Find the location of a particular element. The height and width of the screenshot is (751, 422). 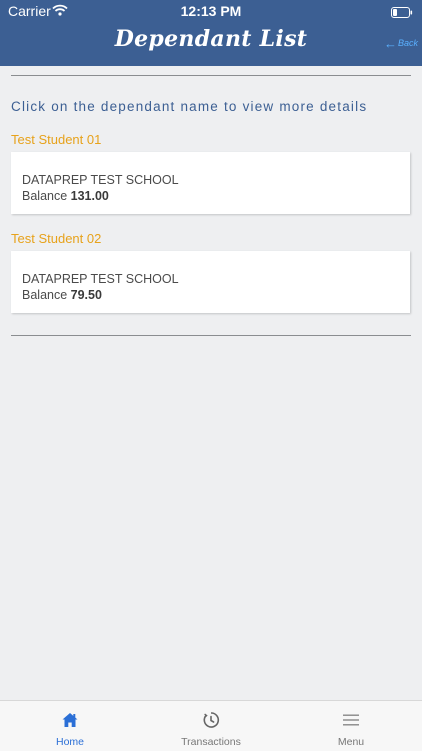

dependant-name-2: Test Student 02 is located at coordinates (56, 238).